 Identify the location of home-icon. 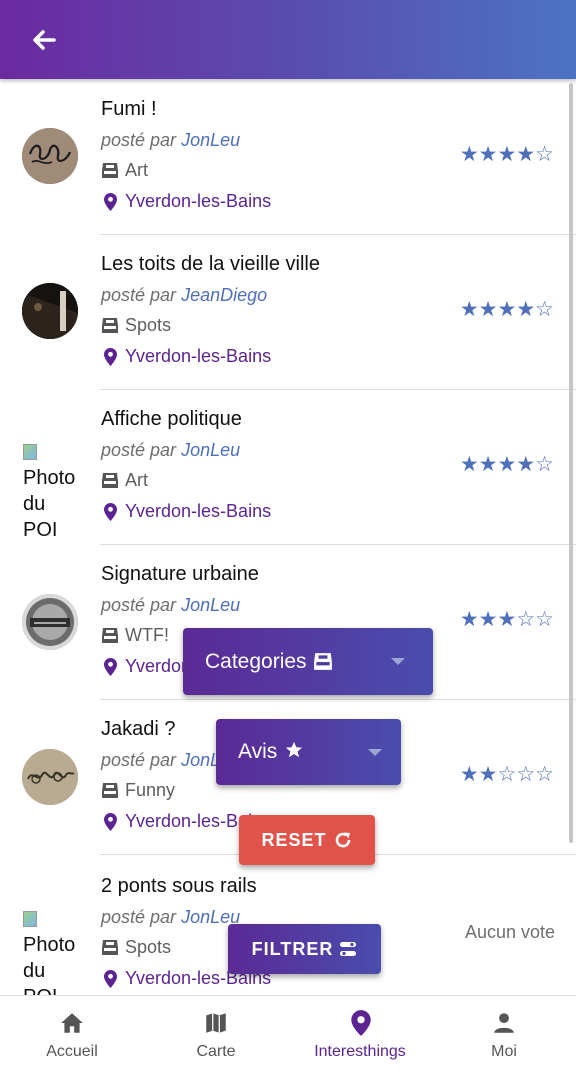
(72, 1023).